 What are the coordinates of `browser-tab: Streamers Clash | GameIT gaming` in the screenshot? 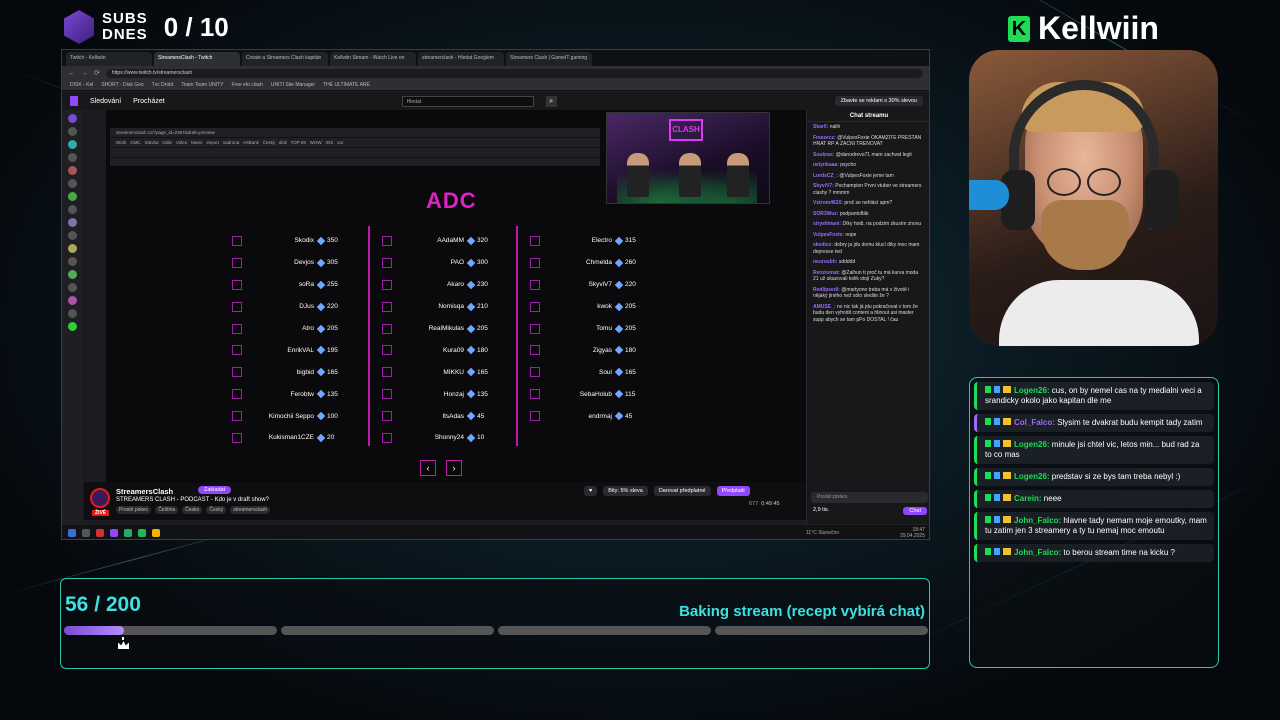 It's located at (549, 59).